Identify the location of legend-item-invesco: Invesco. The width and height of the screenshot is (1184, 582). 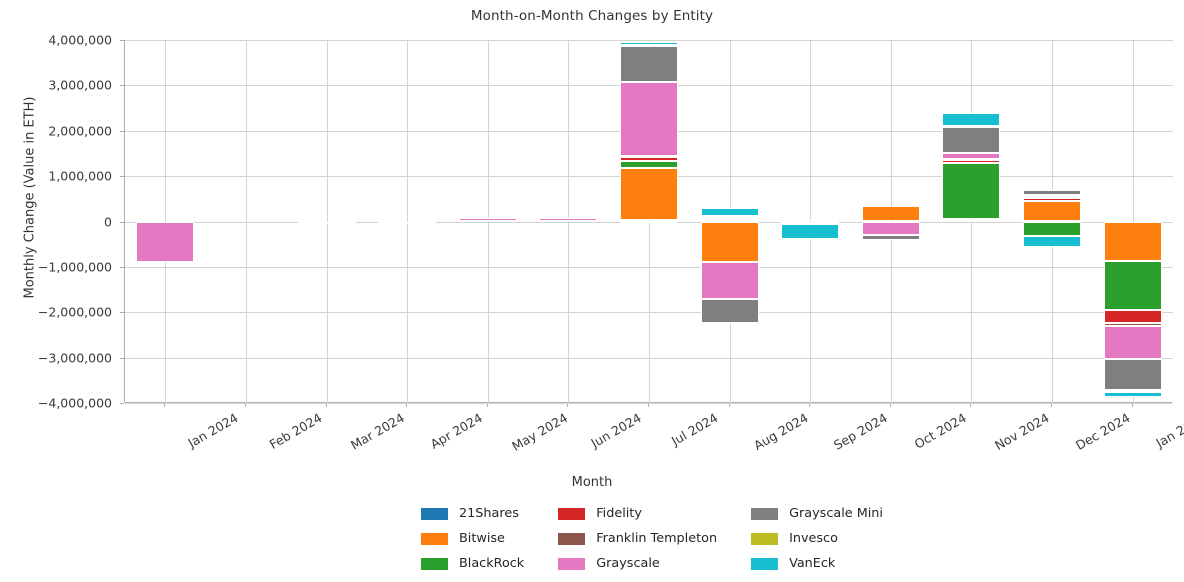
(817, 538).